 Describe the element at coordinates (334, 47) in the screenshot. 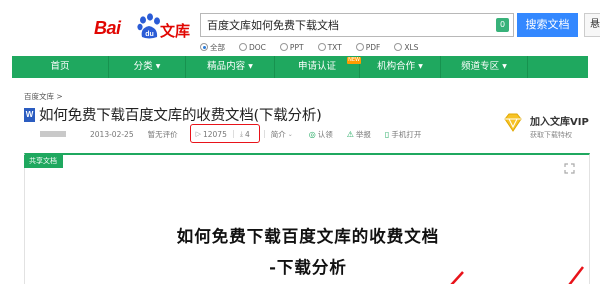

I see `filter-label: TXT` at that location.